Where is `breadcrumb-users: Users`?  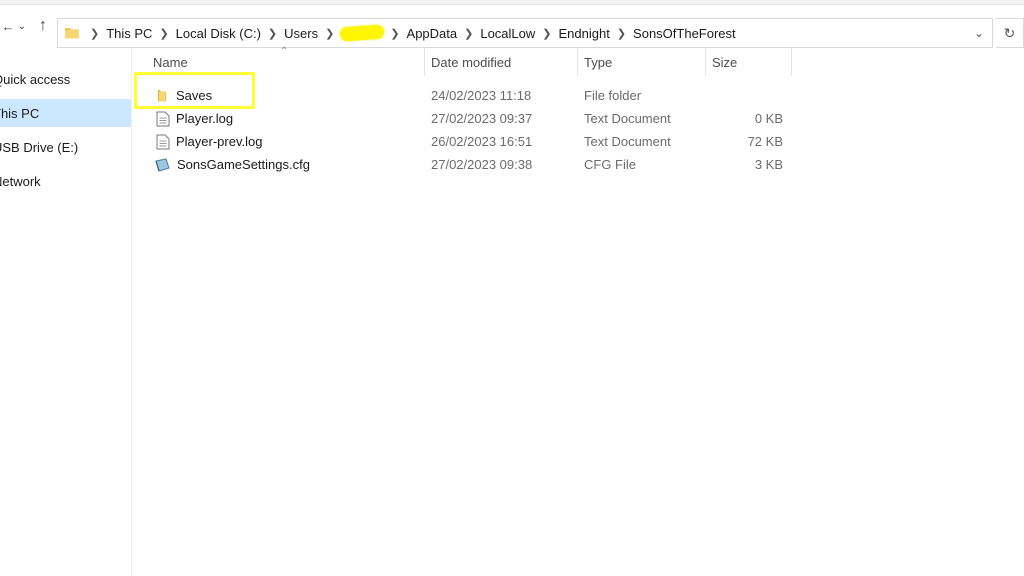 breadcrumb-users: Users is located at coordinates (301, 33).